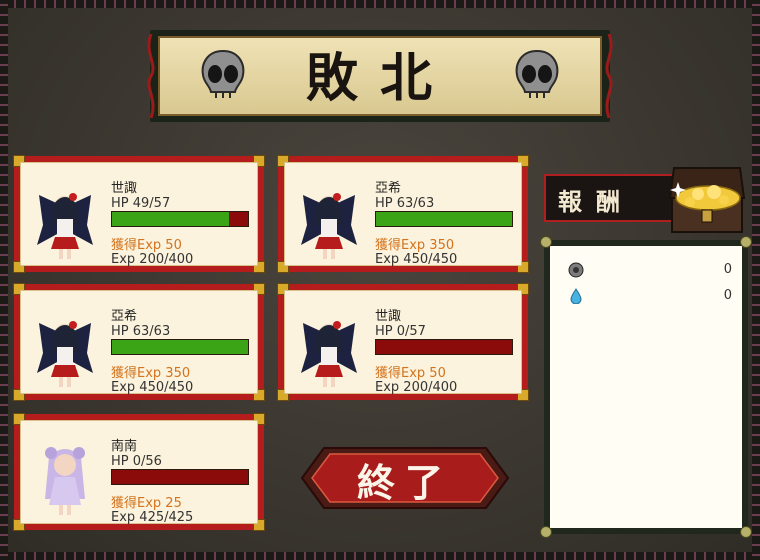 This screenshot has height=560, width=760. Describe the element at coordinates (146, 503) in the screenshot. I see `gained-exp: 獲得Exp 25` at that location.